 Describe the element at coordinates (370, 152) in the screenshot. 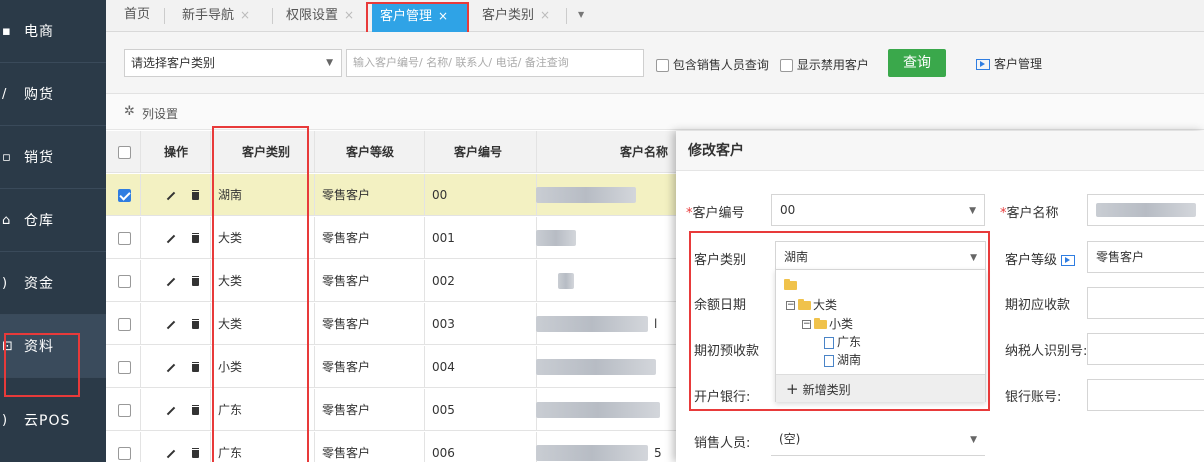

I see `header-level: 客户等级` at that location.